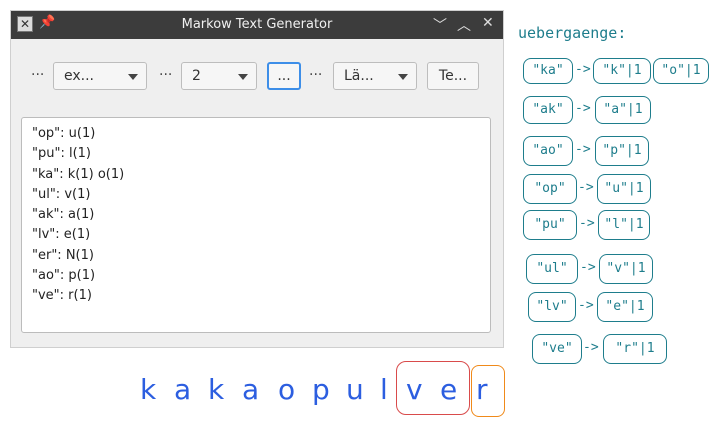 Image resolution: width=719 pixels, height=427 pixels. I want to click on output-line: "pu": l(1), so click(61, 154).